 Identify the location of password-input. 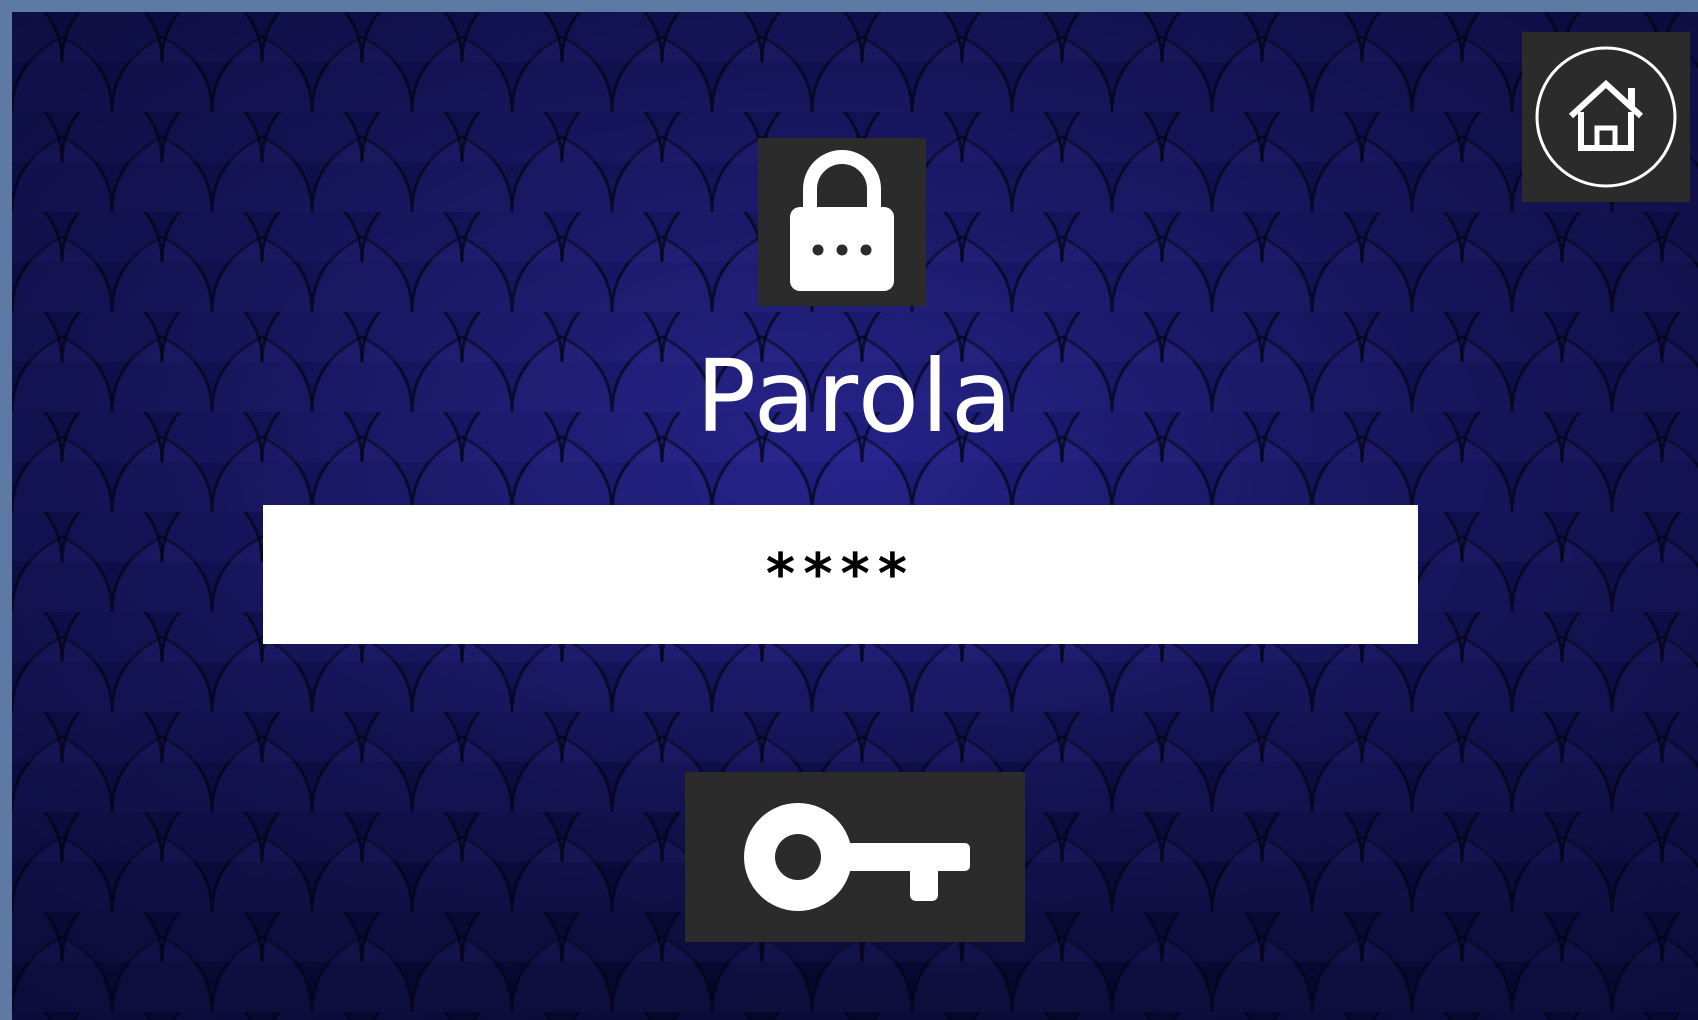
(840, 574).